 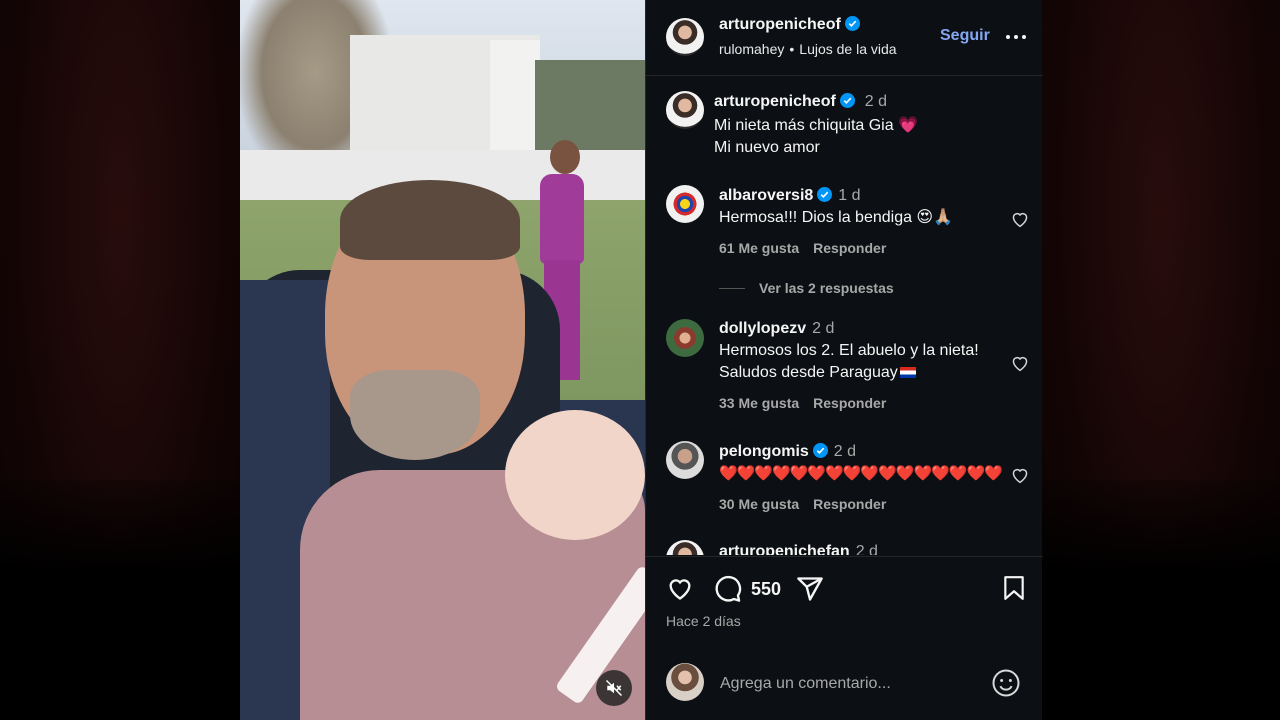 I want to click on comment-text: ❤️❤️❤️❤️❤️❤️❤️❤️❤️❤️❤️❤️❤️❤️❤️❤️, so click(x=861, y=473).